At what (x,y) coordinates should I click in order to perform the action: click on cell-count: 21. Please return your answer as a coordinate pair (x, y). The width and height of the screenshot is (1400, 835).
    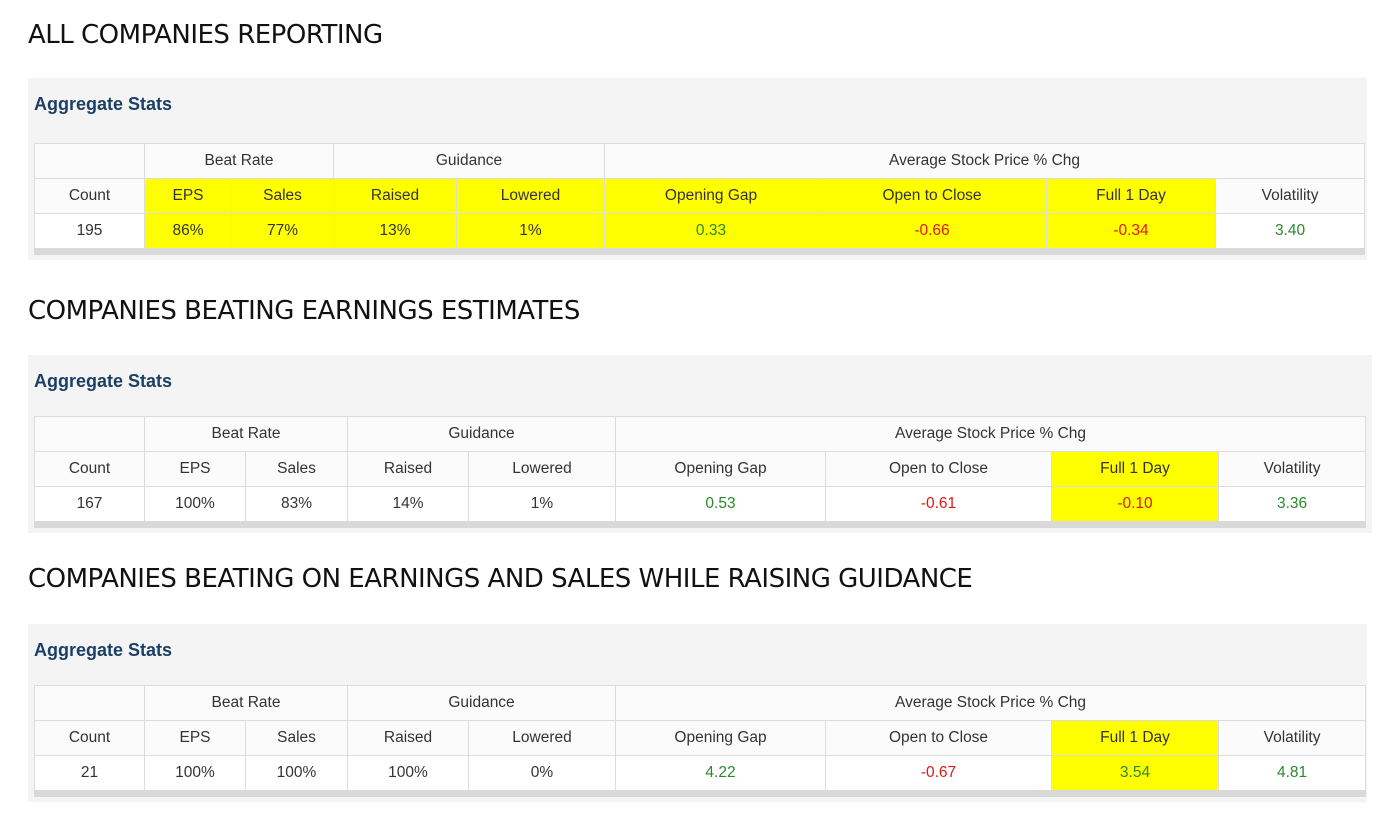
    Looking at the image, I should click on (89, 774).